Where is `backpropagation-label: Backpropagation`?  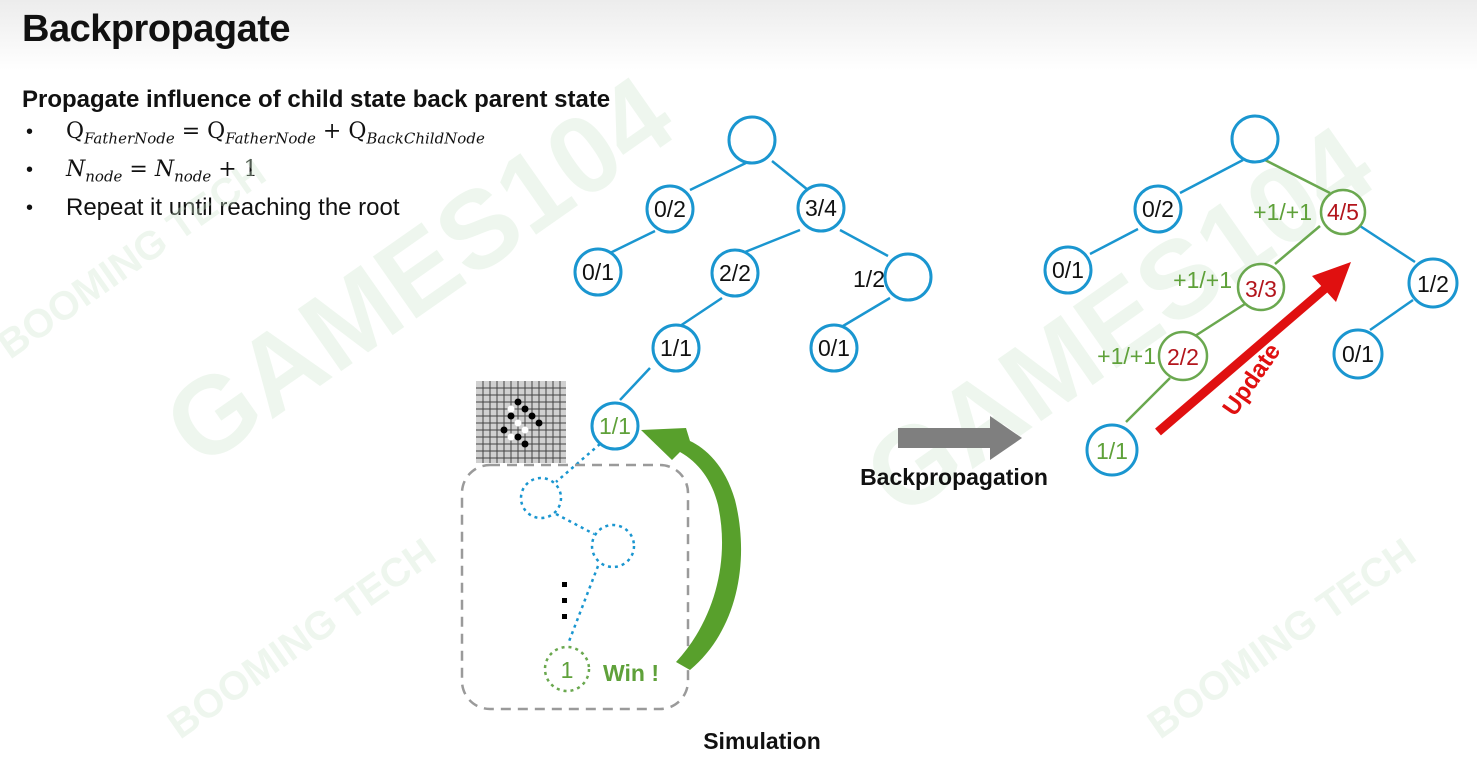
backpropagation-label: Backpropagation is located at coordinates (954, 477).